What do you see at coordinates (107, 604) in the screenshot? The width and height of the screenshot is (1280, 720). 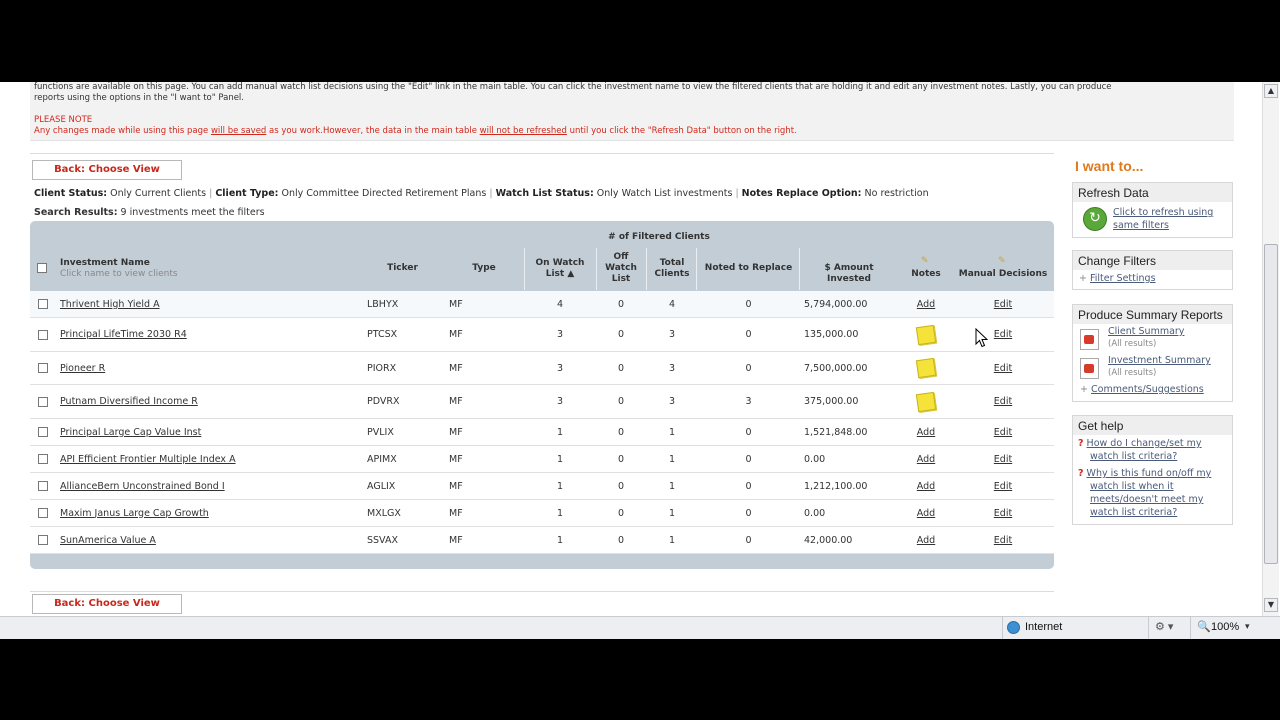 I see `back-choose-view-button-bottom: Back: Choose View` at bounding box center [107, 604].